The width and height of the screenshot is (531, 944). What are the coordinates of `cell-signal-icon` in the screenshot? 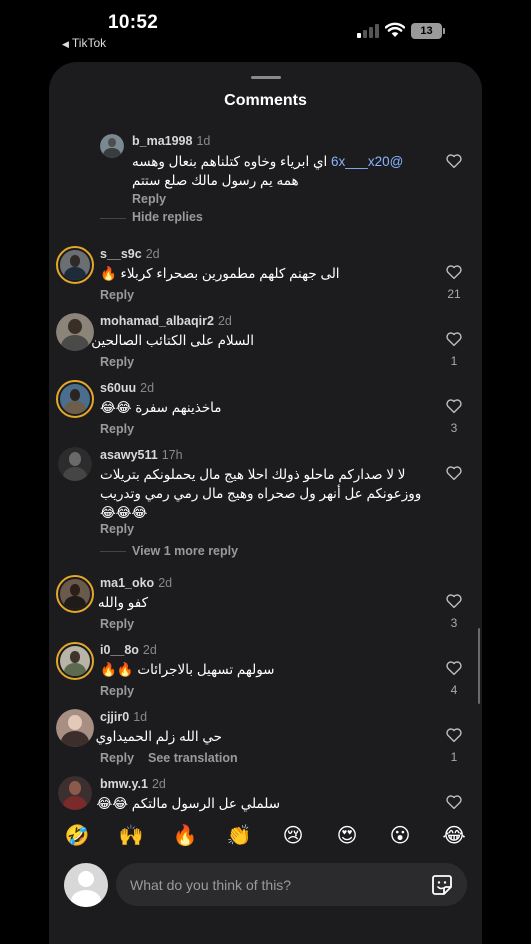 It's located at (368, 31).